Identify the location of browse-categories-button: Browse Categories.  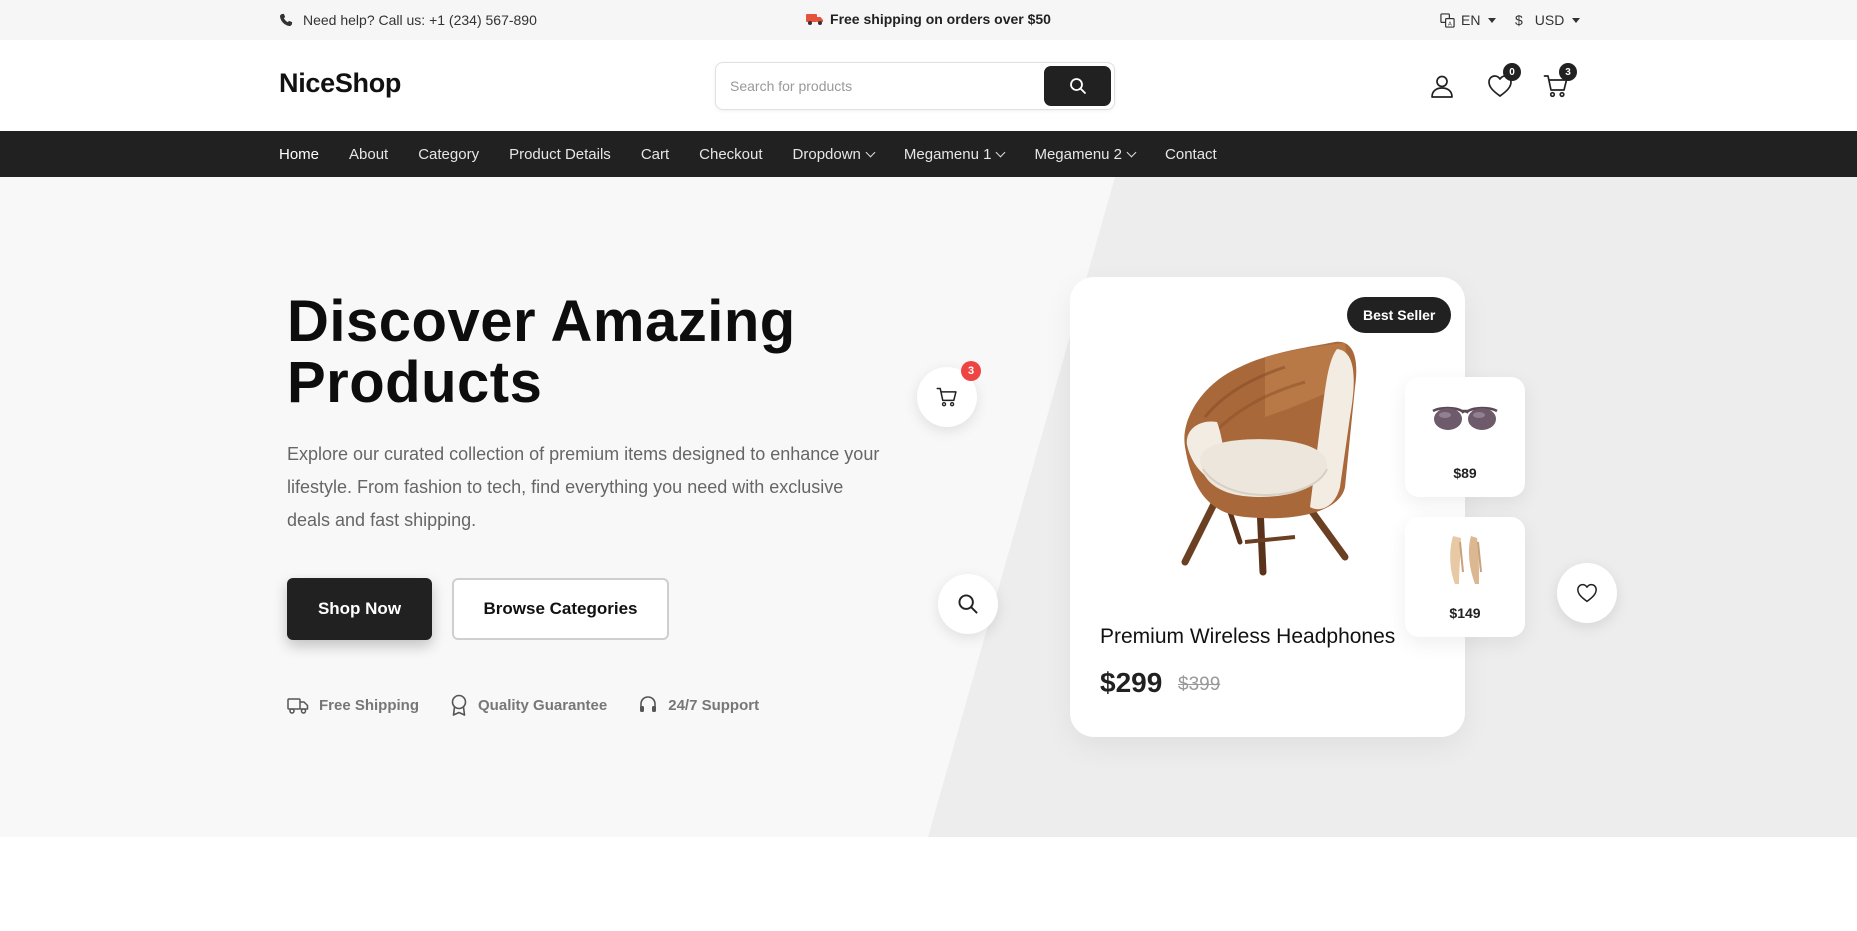
(560, 609).